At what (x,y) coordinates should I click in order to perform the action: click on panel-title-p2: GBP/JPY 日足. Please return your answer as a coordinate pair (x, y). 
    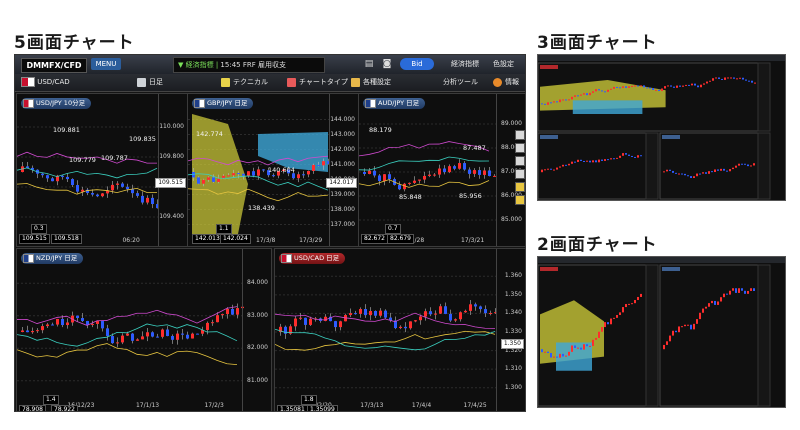
    Looking at the image, I should click on (223, 103).